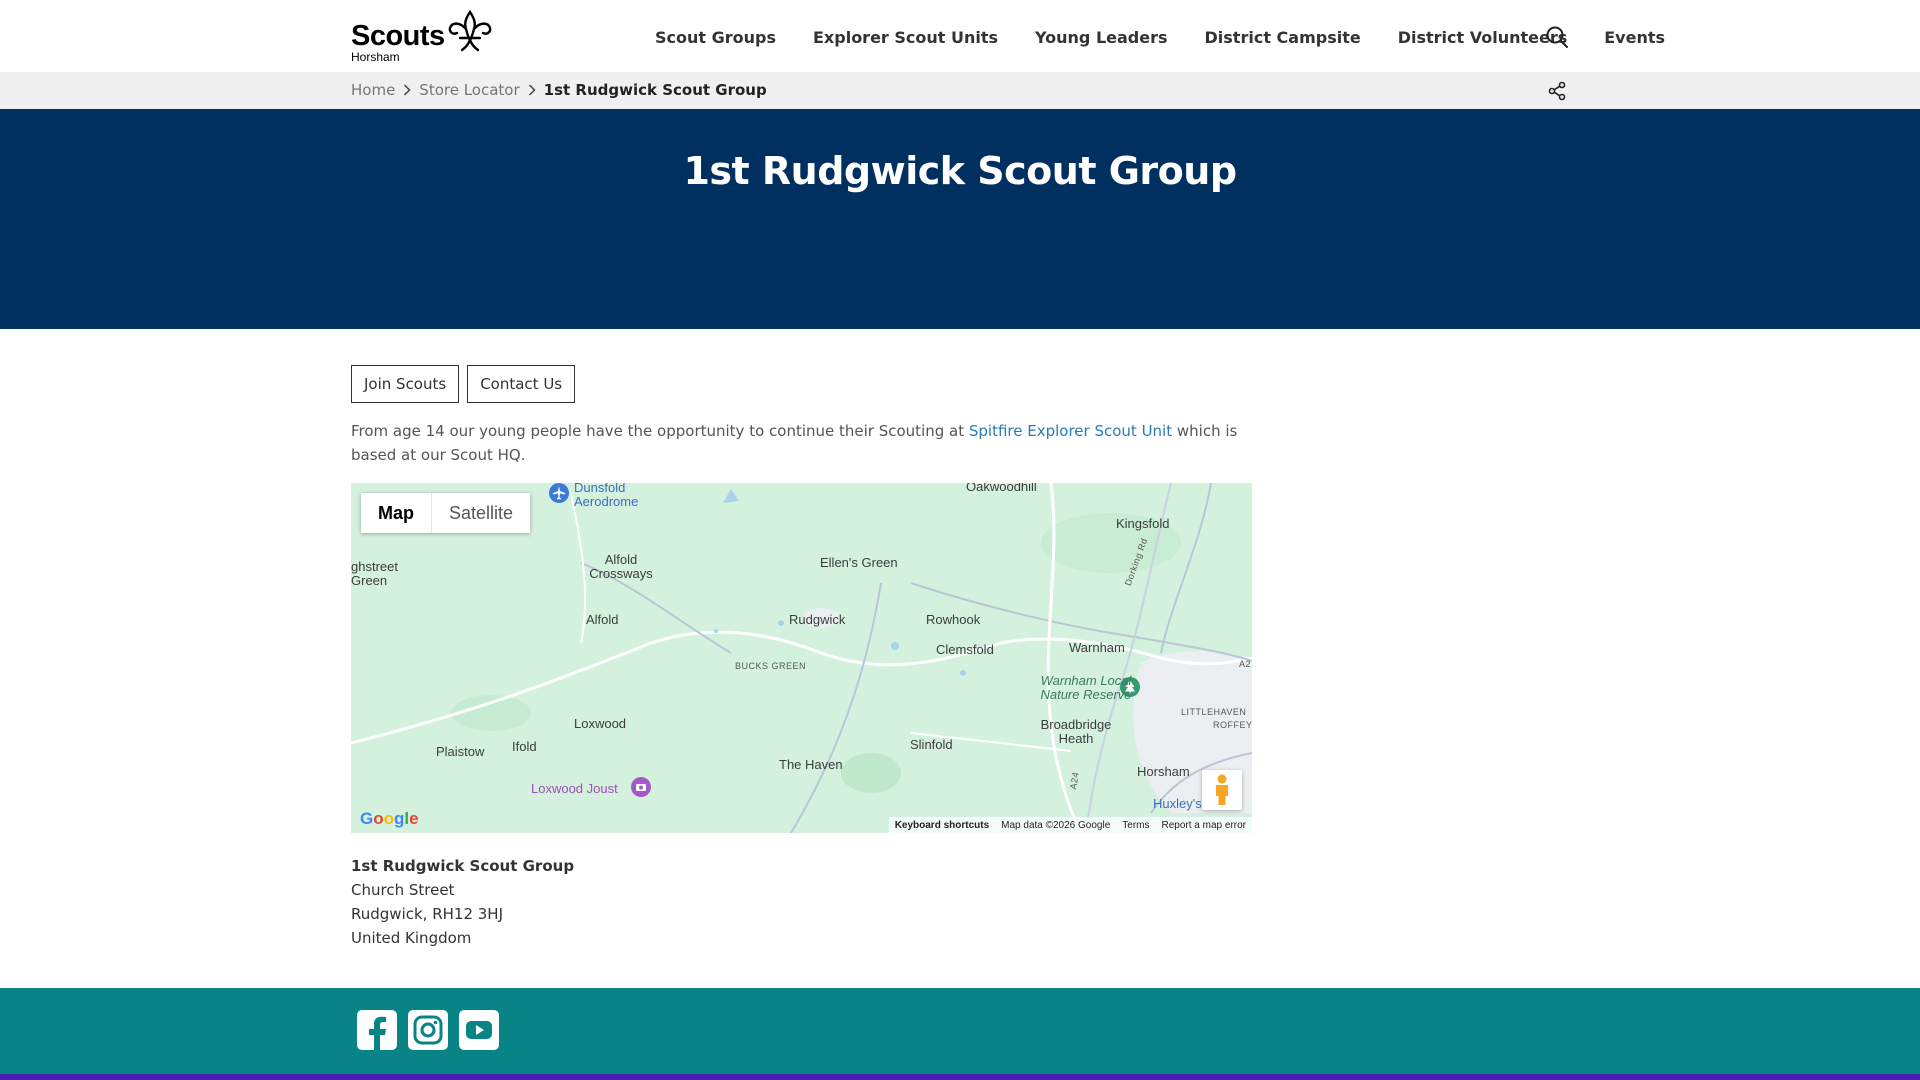 The image size is (1920, 1080). Describe the element at coordinates (1483, 37) in the screenshot. I see `nav-district-volunteers: District Volunteers` at that location.